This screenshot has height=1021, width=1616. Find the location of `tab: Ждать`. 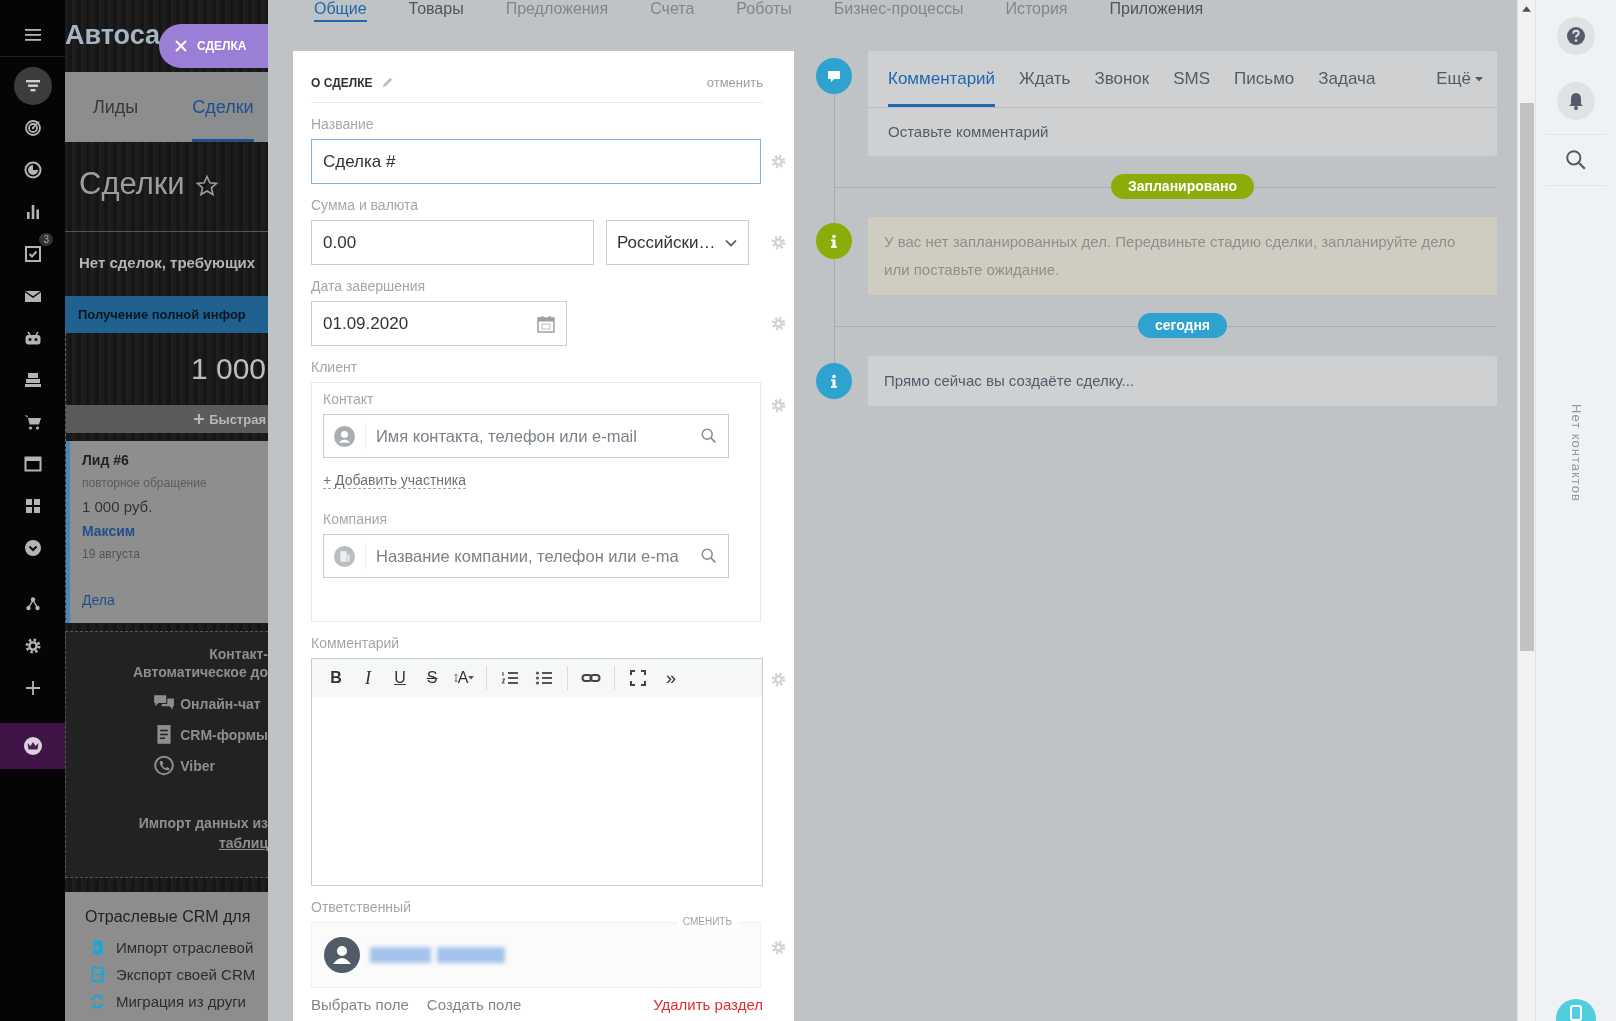

tab: Ждать is located at coordinates (1045, 79).